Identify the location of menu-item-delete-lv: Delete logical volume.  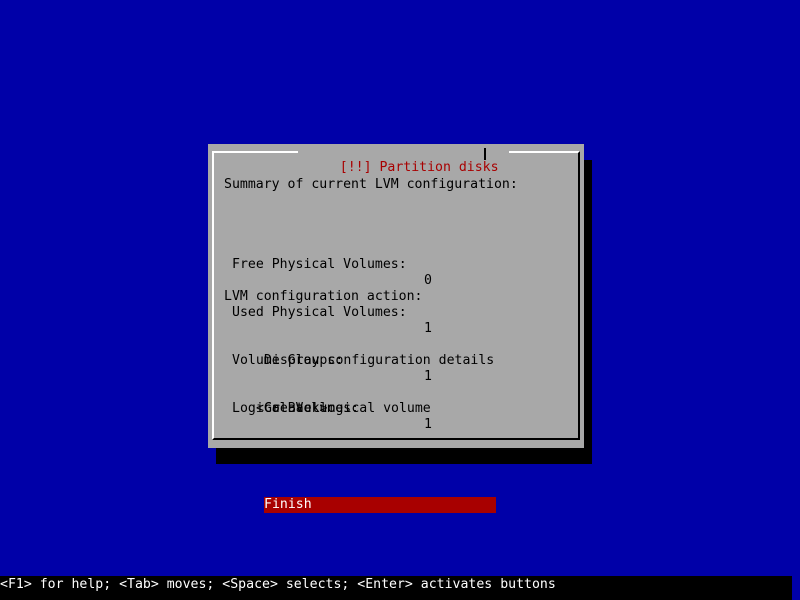
(380, 457).